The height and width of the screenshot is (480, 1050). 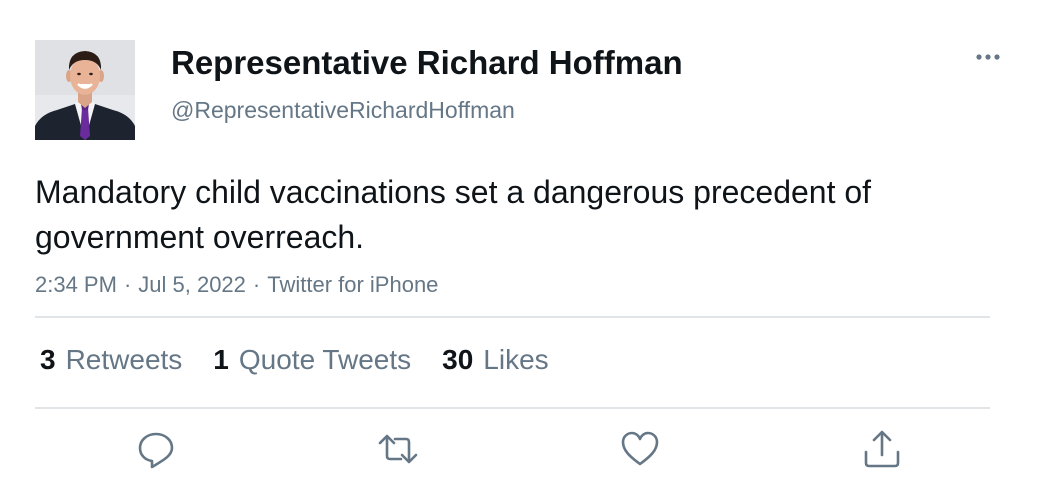 I want to click on retweets-count: 3, so click(x=48, y=359).